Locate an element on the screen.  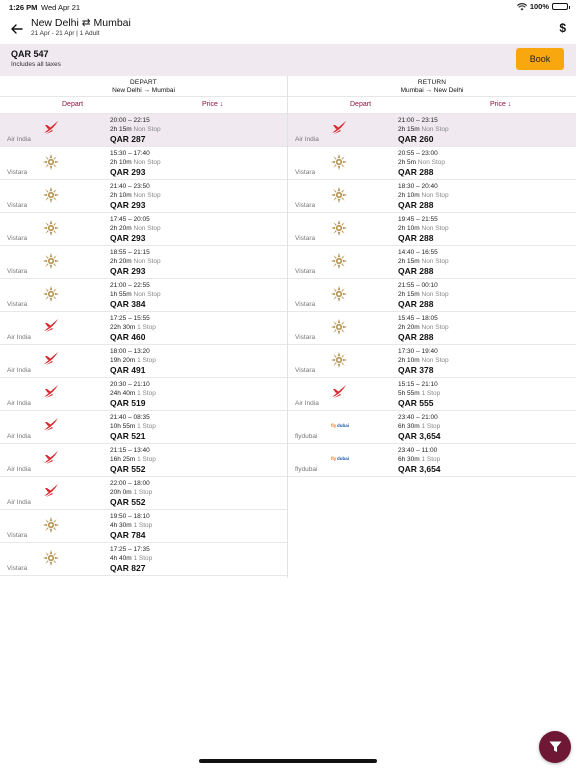
return-sort-price: Price ↓ is located at coordinates (500, 104).